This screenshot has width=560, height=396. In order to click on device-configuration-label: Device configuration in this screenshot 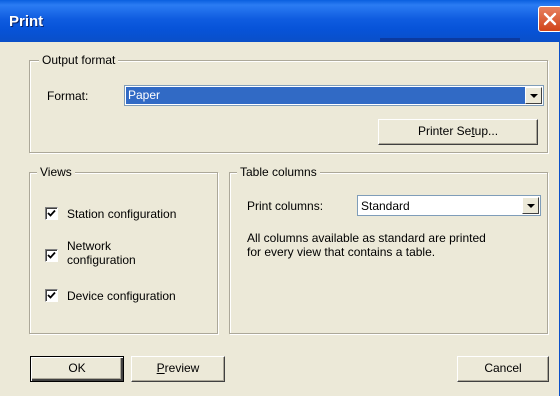, I will do `click(121, 296)`.